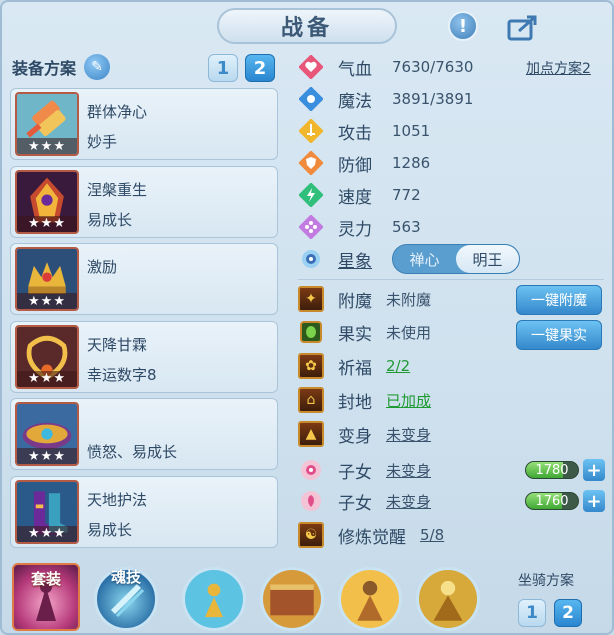 This screenshot has width=614, height=635. Describe the element at coordinates (355, 101) in the screenshot. I see `stat-label: 魔法` at that location.